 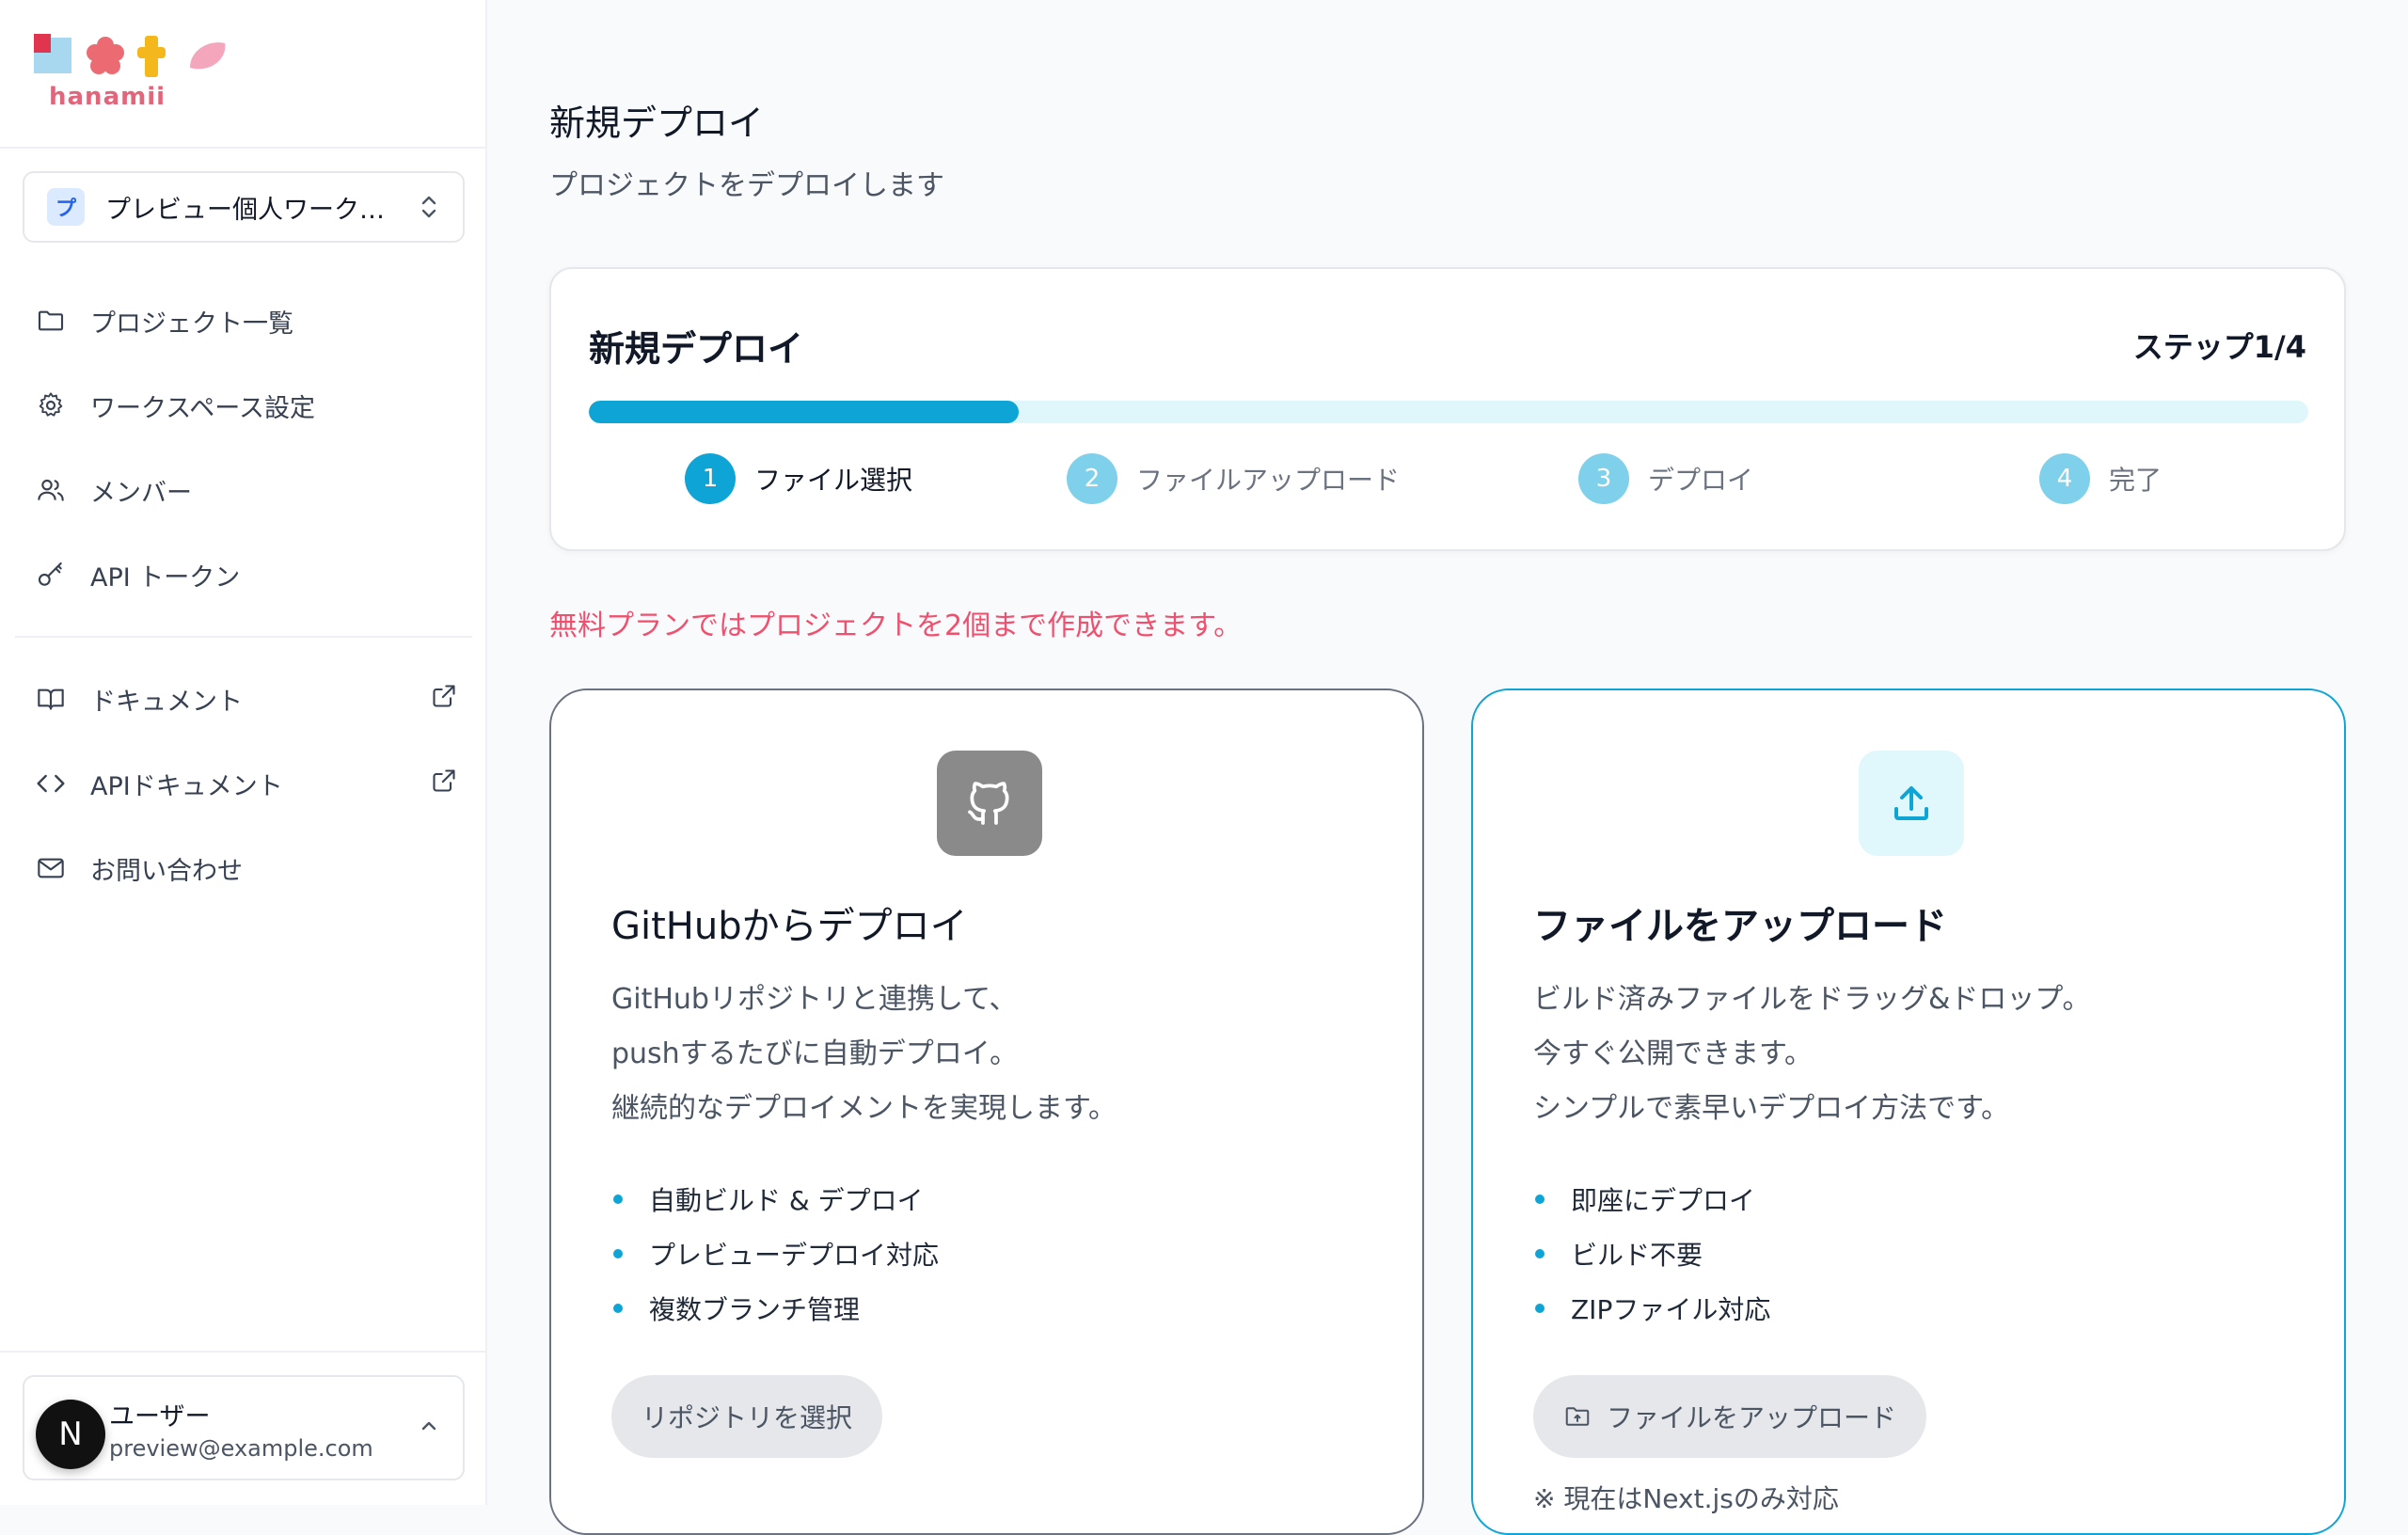 What do you see at coordinates (241, 1448) in the screenshot?
I see `user-email: preview@example.com` at bounding box center [241, 1448].